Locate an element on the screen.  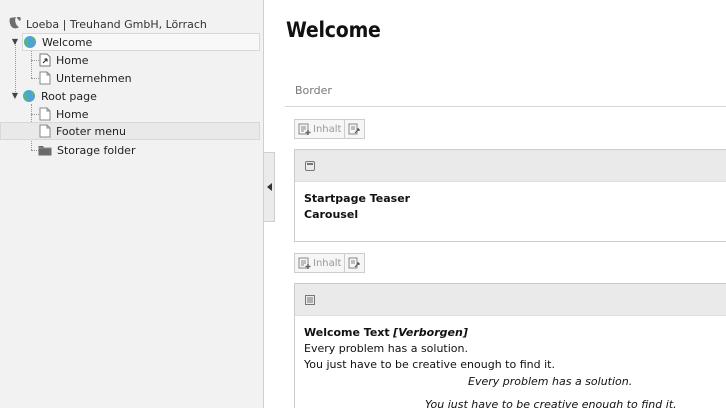
column-label: Border is located at coordinates (313, 90).